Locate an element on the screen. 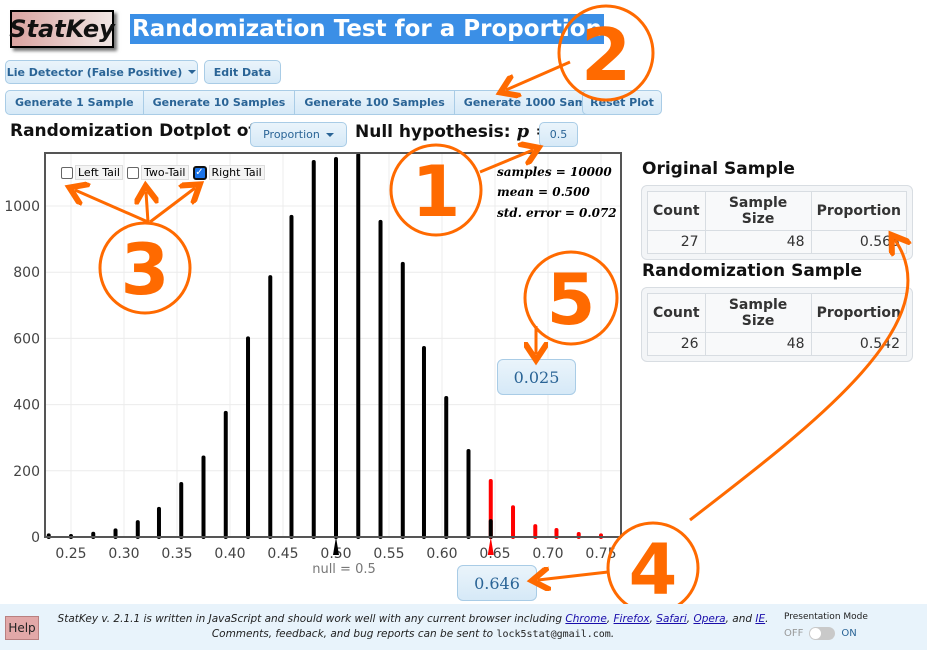 The image size is (927, 650). randomization-sample-title: Randomization Sample is located at coordinates (752, 271).